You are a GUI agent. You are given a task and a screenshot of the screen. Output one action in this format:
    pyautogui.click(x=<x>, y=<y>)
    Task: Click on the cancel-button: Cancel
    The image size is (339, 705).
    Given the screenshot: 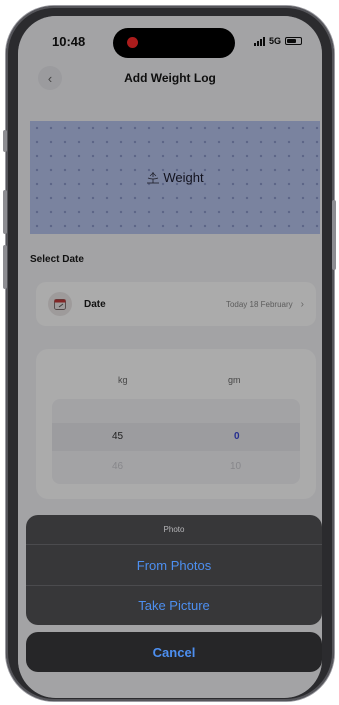 What is the action you would take?
    pyautogui.click(x=174, y=652)
    